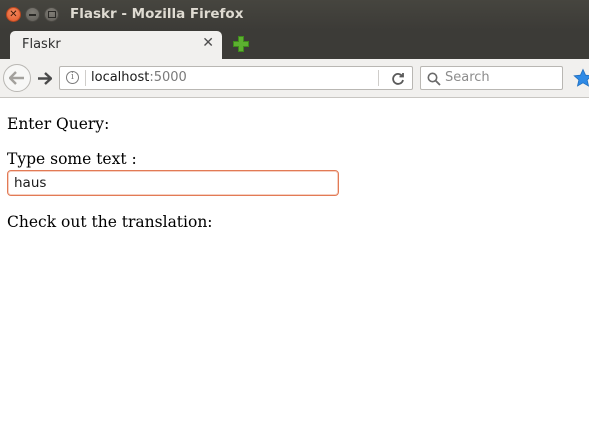 Image resolution: width=589 pixels, height=443 pixels. What do you see at coordinates (13, 14) in the screenshot?
I see `window-close-icon: ✕` at bounding box center [13, 14].